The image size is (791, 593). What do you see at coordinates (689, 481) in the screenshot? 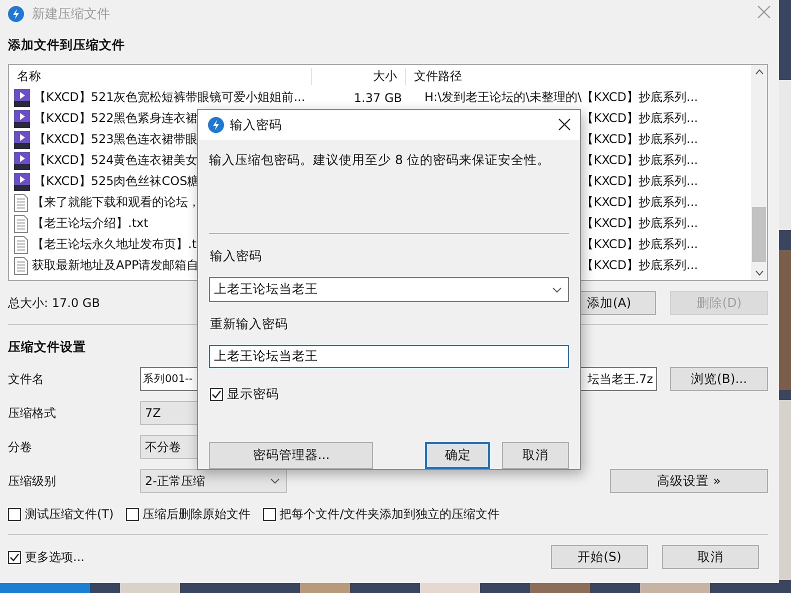
I see `advanced-button: 高级设置 »` at bounding box center [689, 481].